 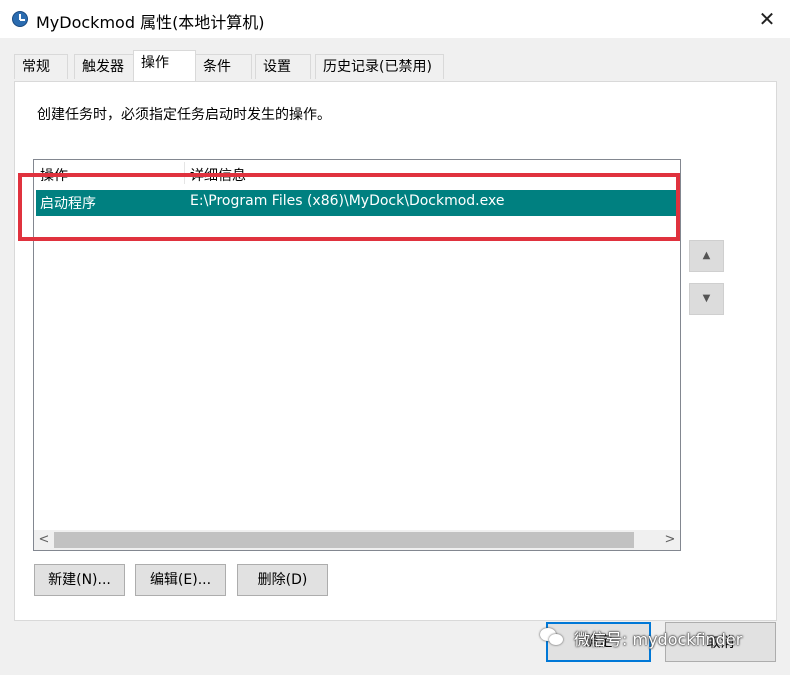 I want to click on title-bar: MyDockmod 属性(本地计算机) ✕, so click(x=395, y=19).